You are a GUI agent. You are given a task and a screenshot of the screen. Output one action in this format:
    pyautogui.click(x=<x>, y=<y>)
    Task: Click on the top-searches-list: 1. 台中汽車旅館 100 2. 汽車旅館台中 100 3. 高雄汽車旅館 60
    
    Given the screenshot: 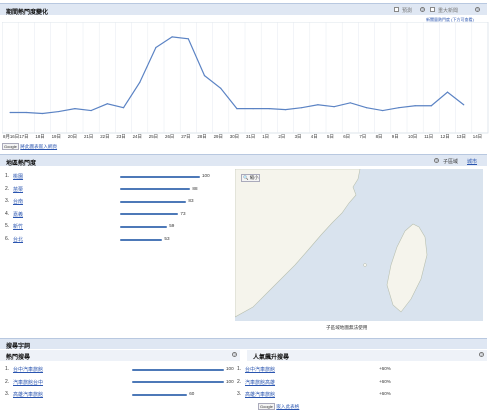 What is the action you would take?
    pyautogui.click(x=122, y=386)
    